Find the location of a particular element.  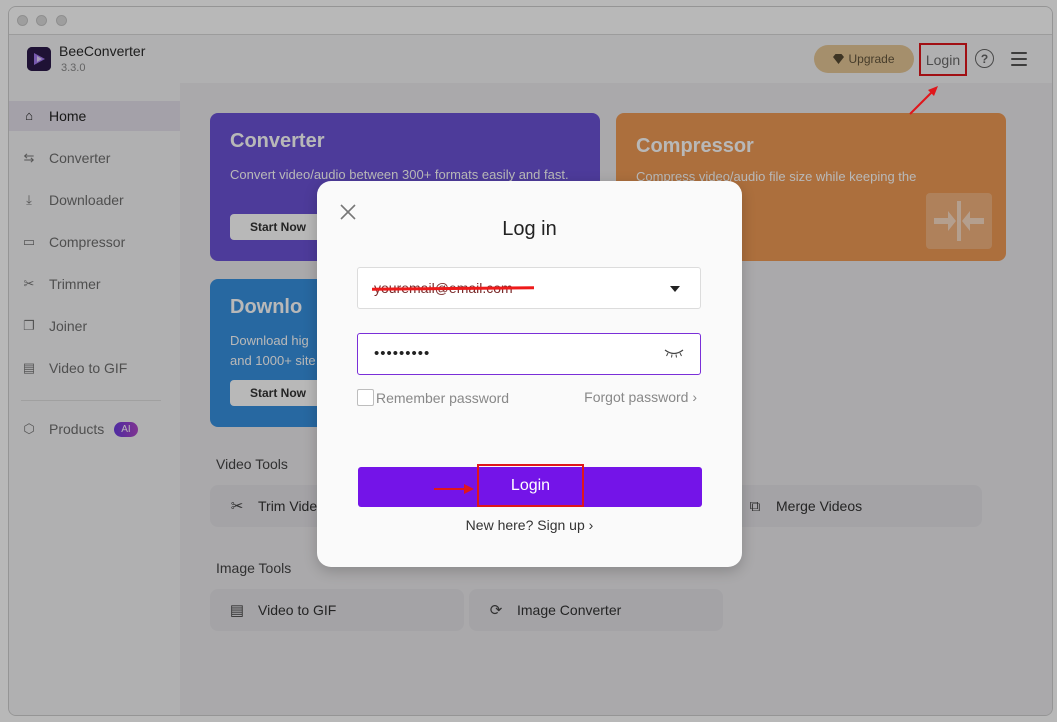

signup-link: New here? Sign up › is located at coordinates (529, 525).